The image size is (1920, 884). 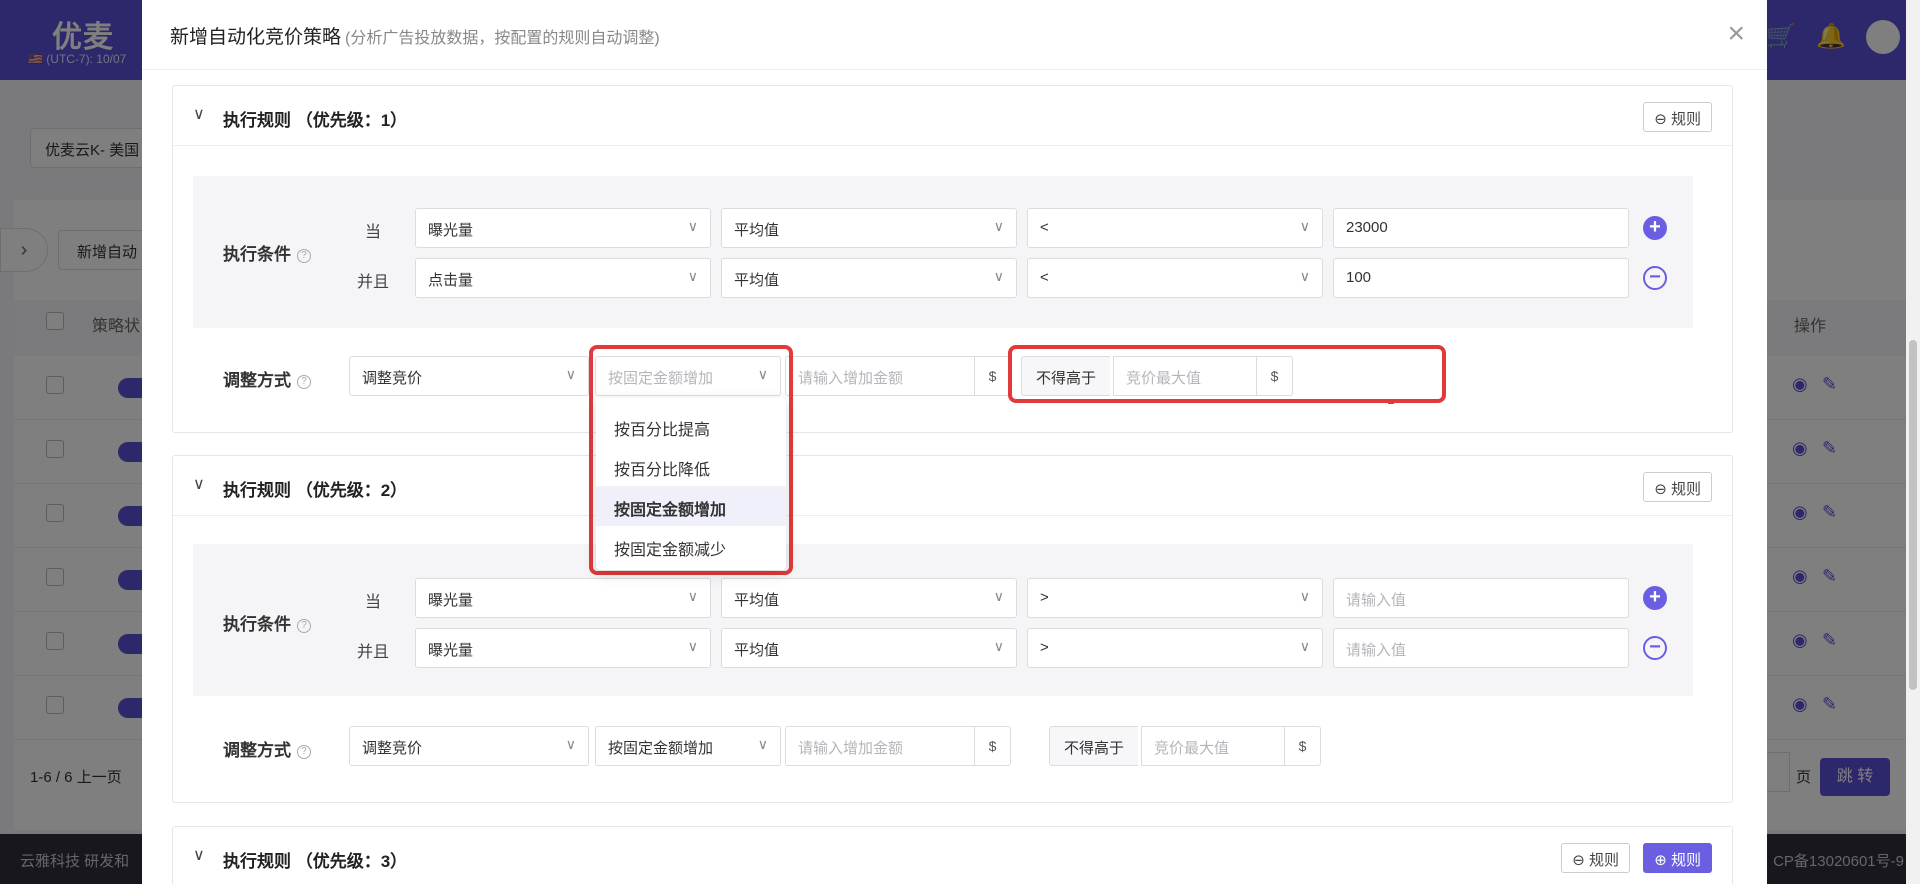 I want to click on dropdown-option-selected: 按固定金额增加, so click(x=691, y=506).